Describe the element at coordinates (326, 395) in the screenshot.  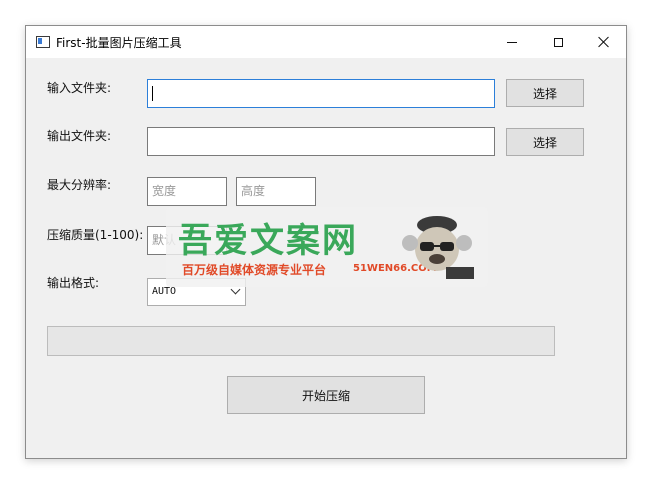
I see `start-compress-button: 开始压缩` at that location.